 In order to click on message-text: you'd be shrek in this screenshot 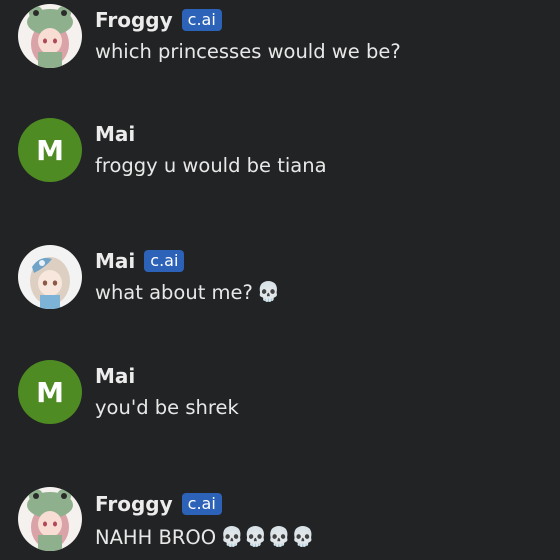, I will do `click(167, 407)`.